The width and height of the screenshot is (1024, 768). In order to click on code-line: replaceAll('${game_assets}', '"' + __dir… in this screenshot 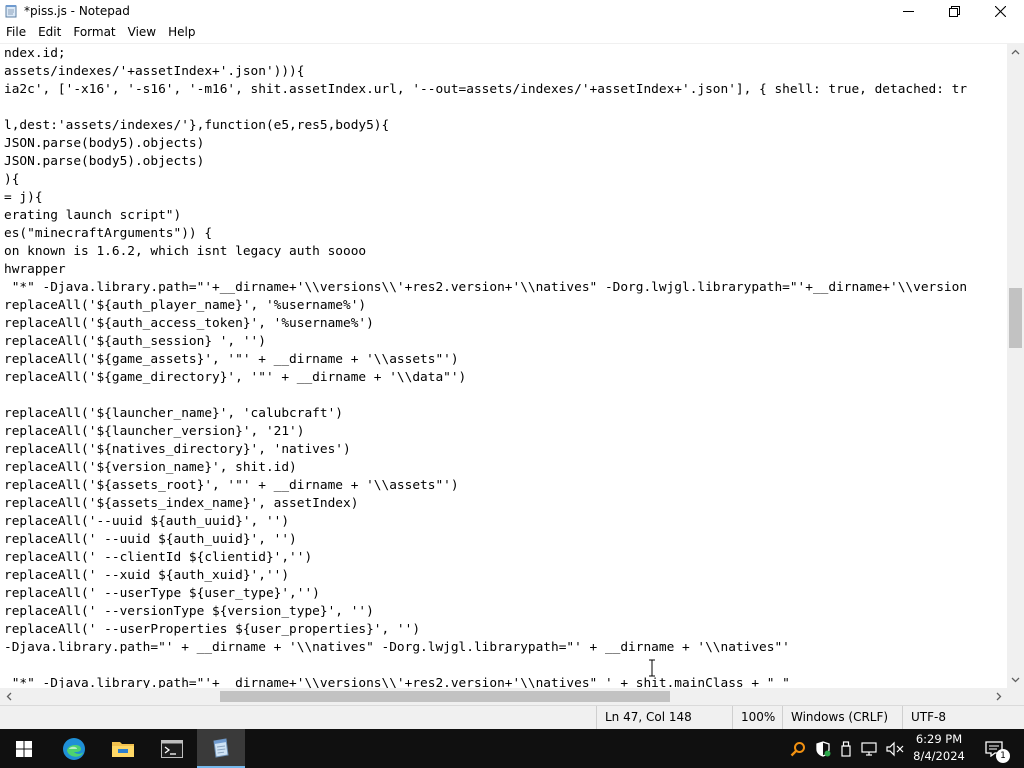, I will do `click(231, 359)`.